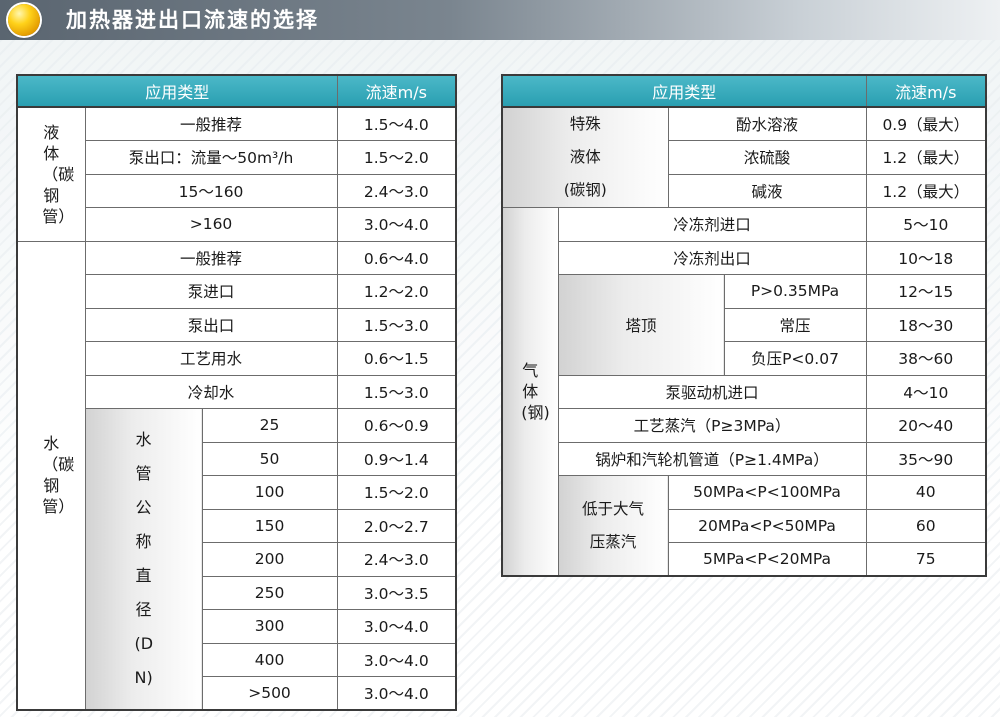  What do you see at coordinates (396, 358) in the screenshot?
I see `row-speed: 0.6～1.5` at bounding box center [396, 358].